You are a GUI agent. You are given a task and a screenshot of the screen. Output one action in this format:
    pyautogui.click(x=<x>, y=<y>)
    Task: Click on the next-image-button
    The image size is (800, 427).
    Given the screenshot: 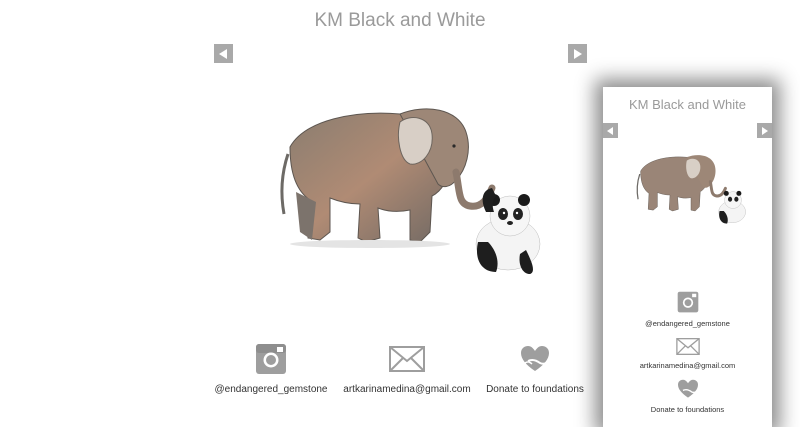 What is the action you would take?
    pyautogui.click(x=577, y=53)
    